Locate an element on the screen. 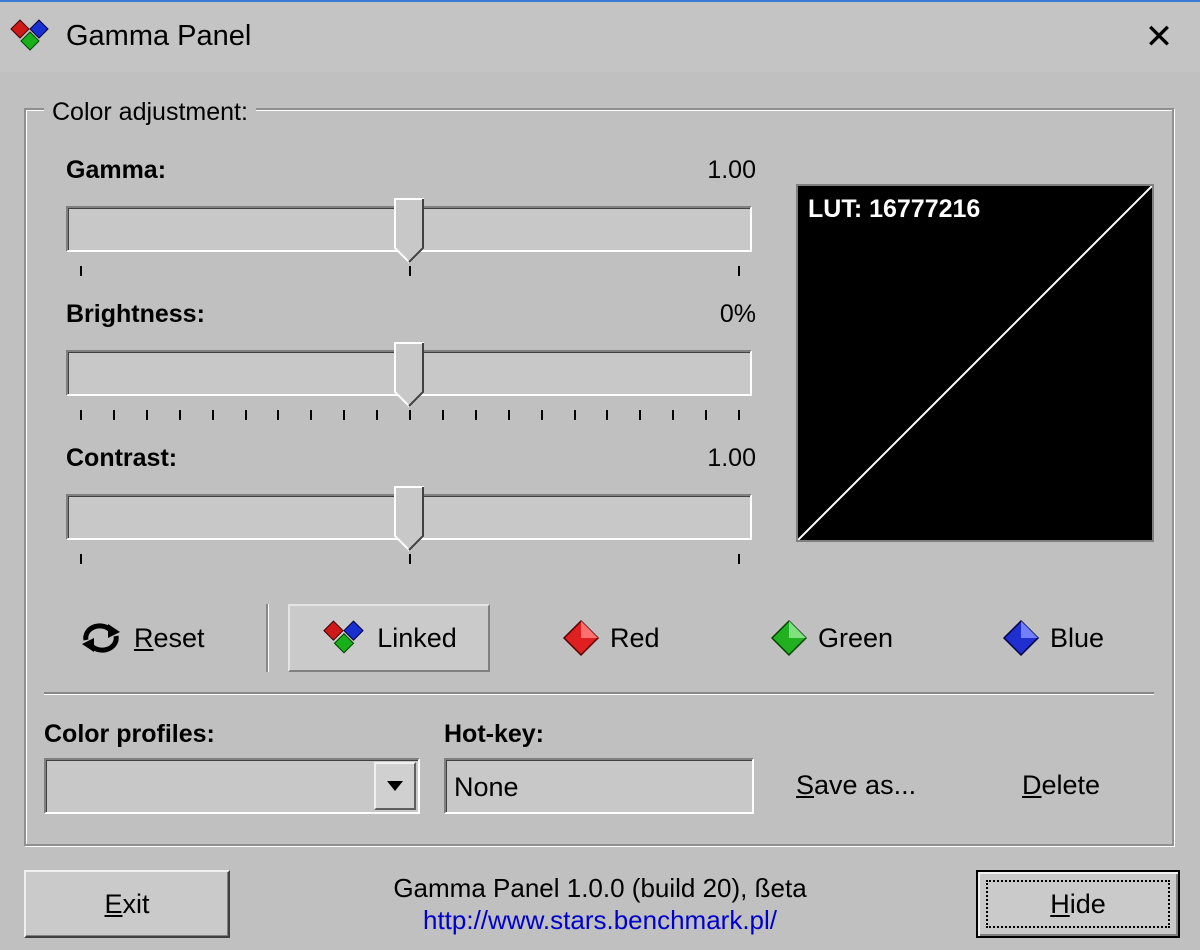 This screenshot has width=1200, height=950. blue-diamond-icon is located at coordinates (1021, 638).